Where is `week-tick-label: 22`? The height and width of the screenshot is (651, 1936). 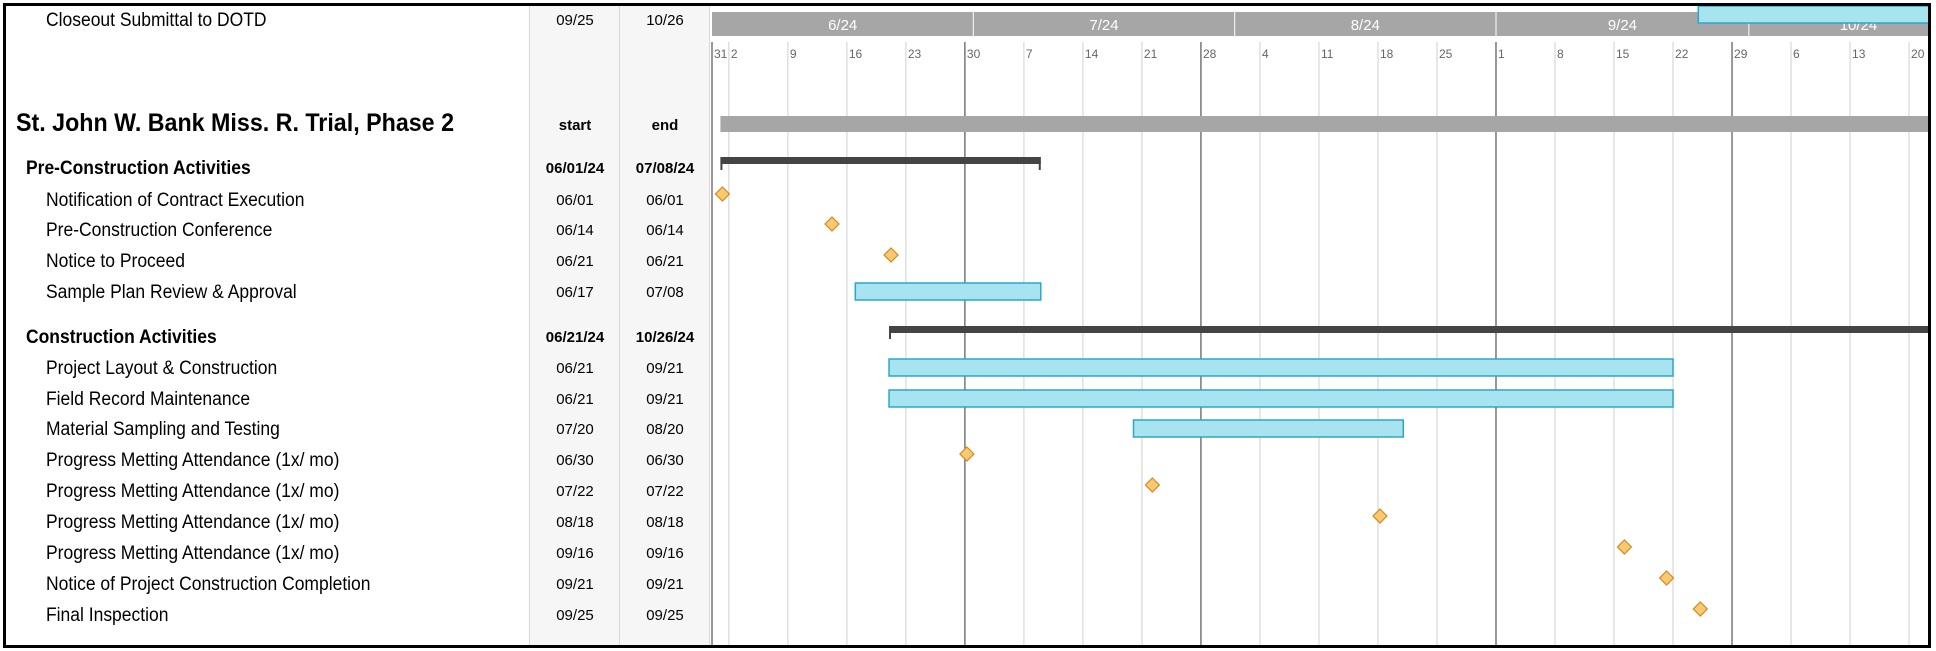 week-tick-label: 22 is located at coordinates (1682, 54).